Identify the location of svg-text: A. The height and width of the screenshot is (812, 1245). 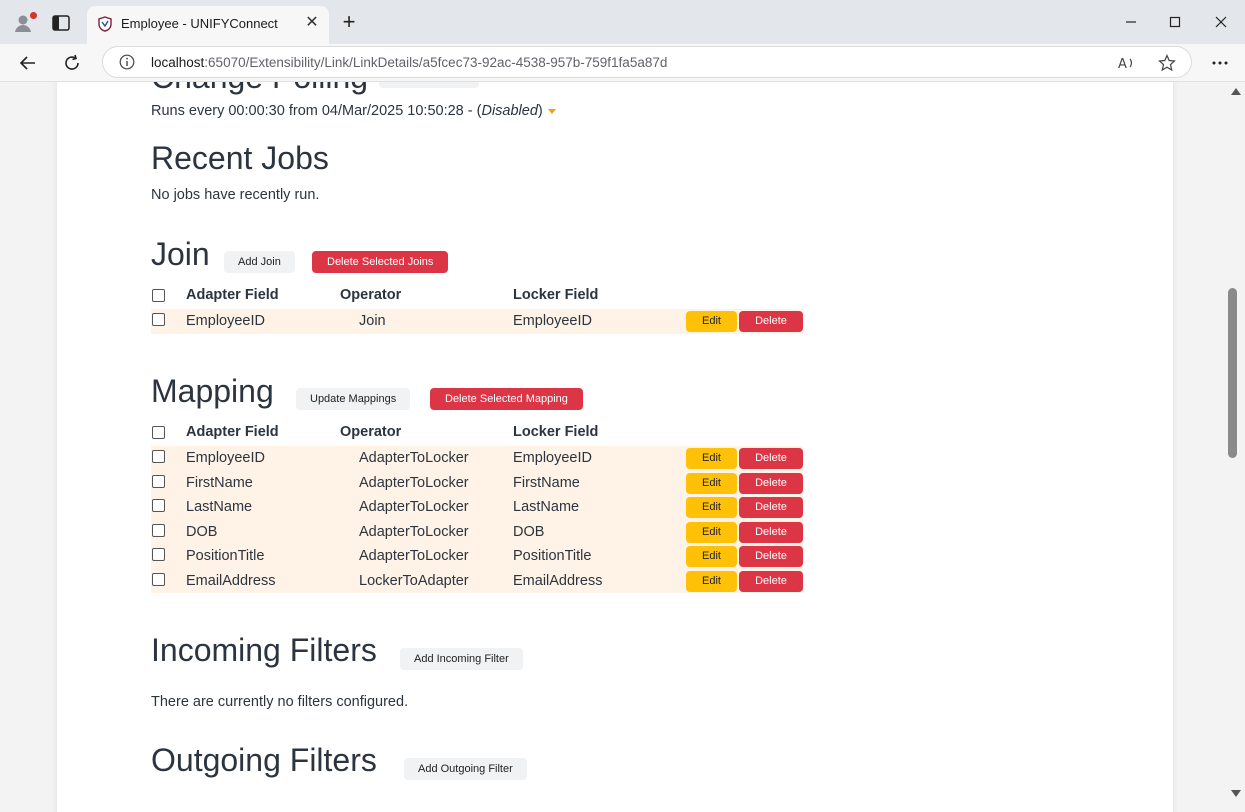
(1122, 64).